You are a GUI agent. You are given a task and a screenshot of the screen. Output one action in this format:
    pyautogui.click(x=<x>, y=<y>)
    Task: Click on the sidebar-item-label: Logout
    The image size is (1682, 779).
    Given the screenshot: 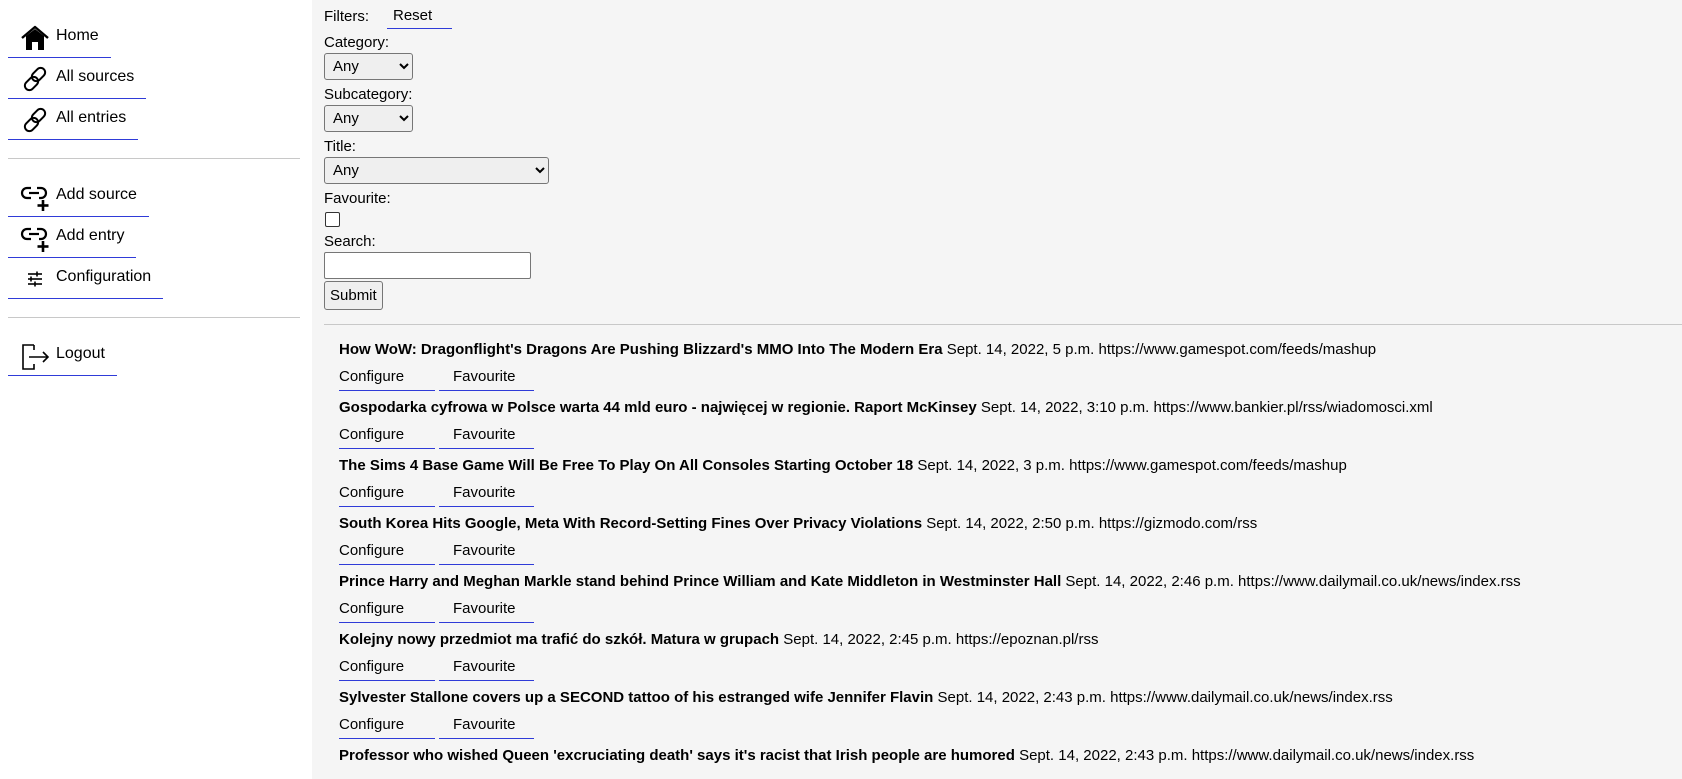 What is the action you would take?
    pyautogui.click(x=80, y=353)
    